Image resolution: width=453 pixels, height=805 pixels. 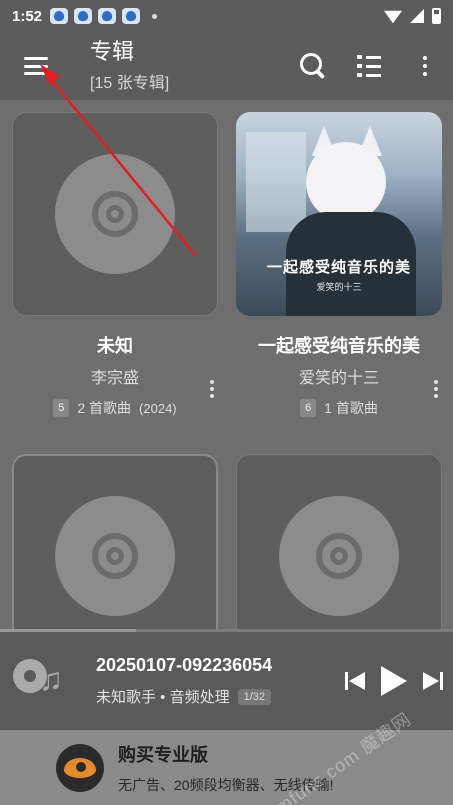 What do you see at coordinates (120, 66) in the screenshot?
I see `title-block: 专辑 [15 张专辑]` at bounding box center [120, 66].